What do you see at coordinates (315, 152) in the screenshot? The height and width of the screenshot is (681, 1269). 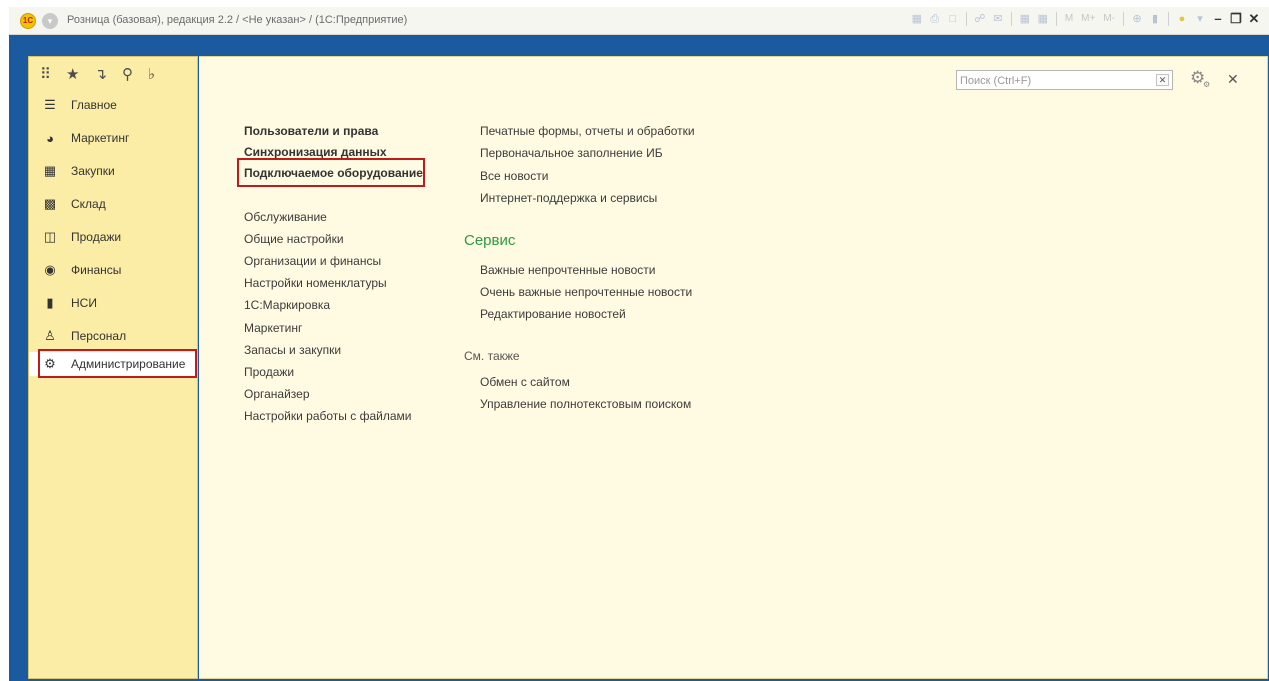 I see `link-data-sync: Синхронизация данных` at bounding box center [315, 152].